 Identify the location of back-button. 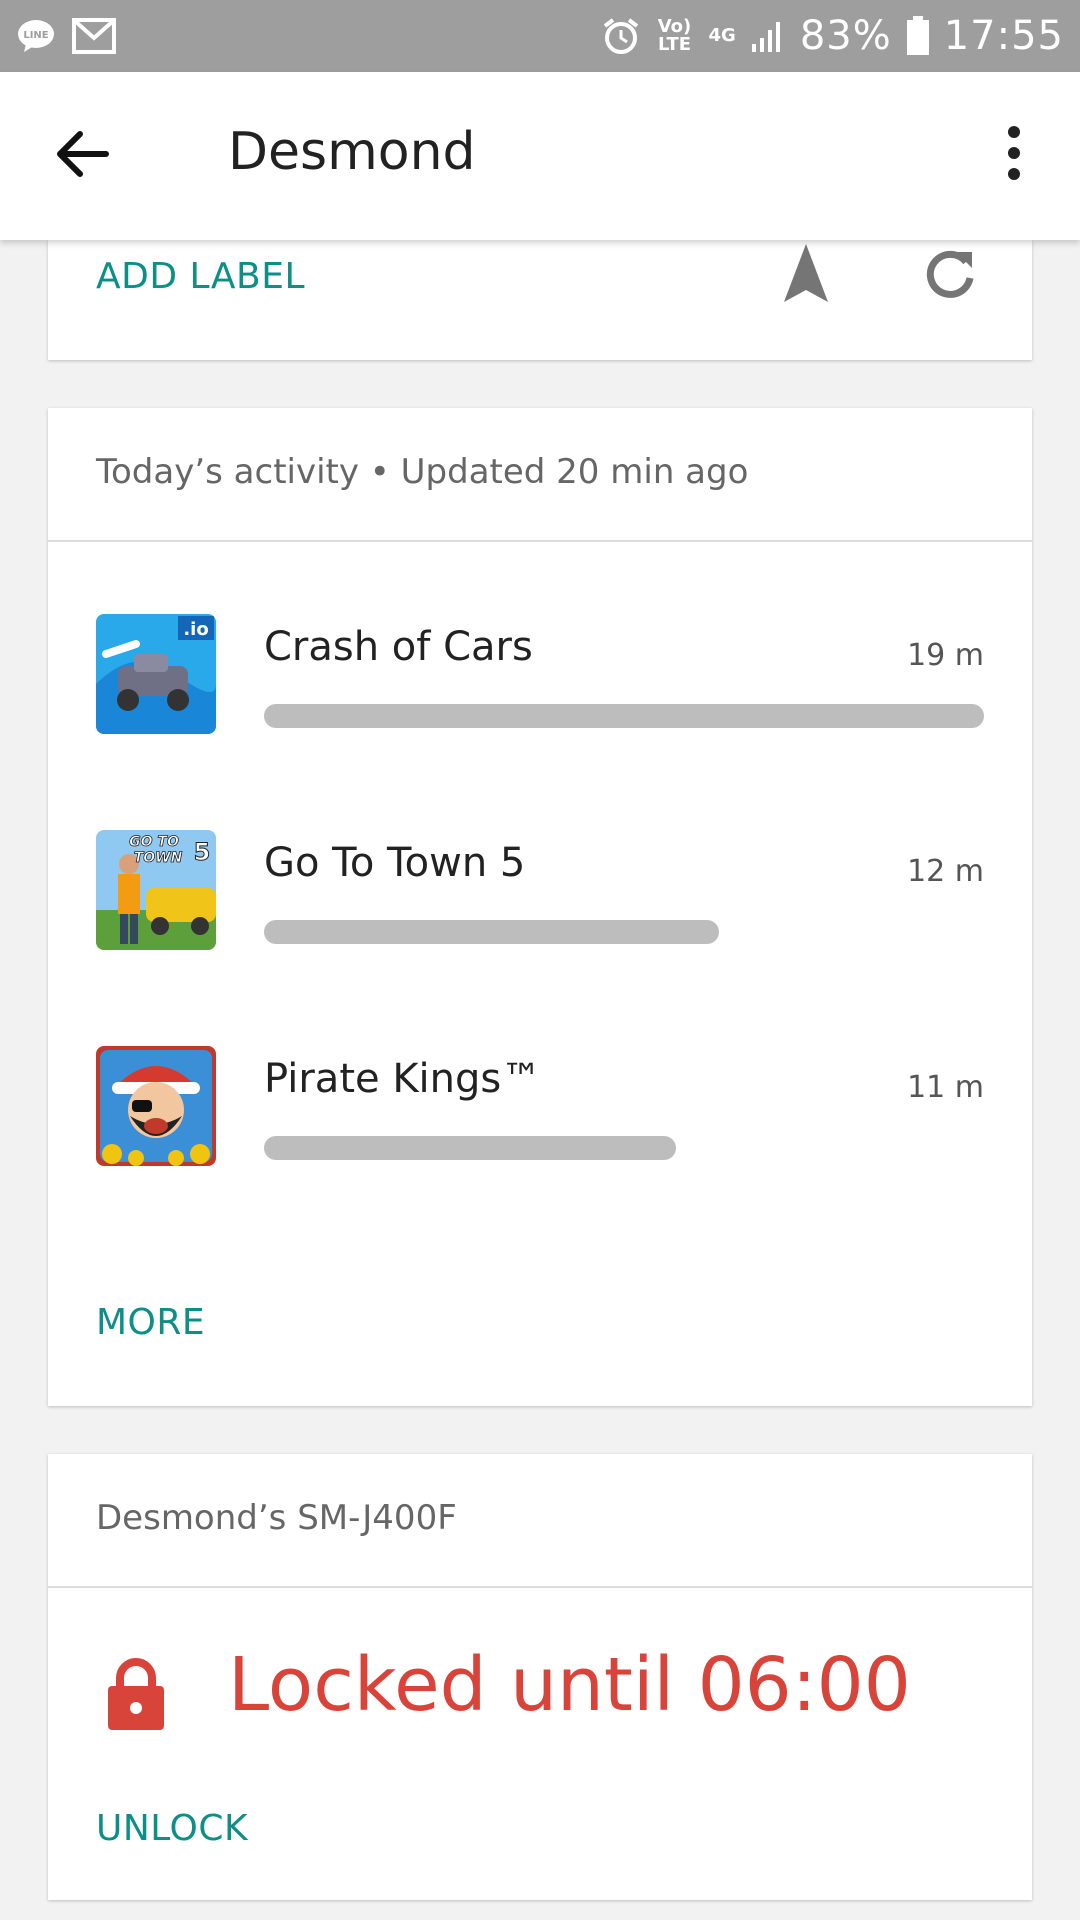
(84, 154).